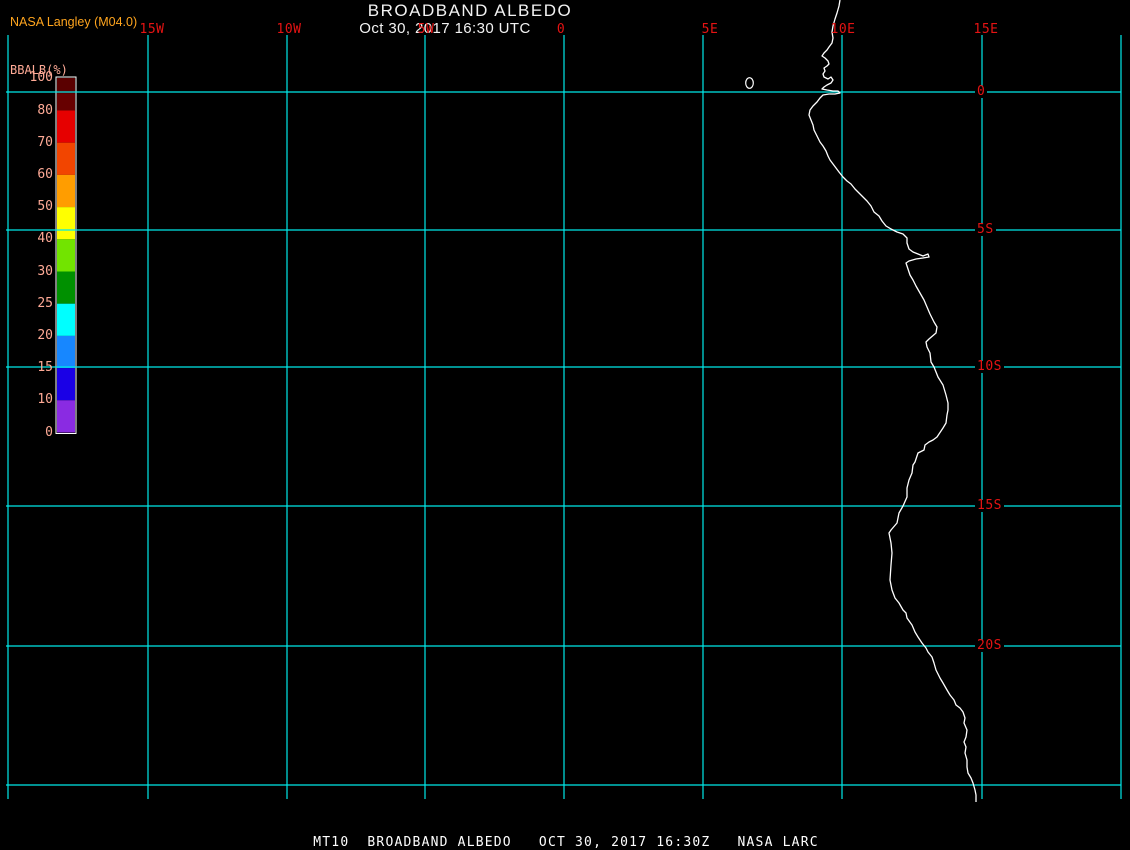  I want to click on lon-tick-label: 0, so click(561, 29).